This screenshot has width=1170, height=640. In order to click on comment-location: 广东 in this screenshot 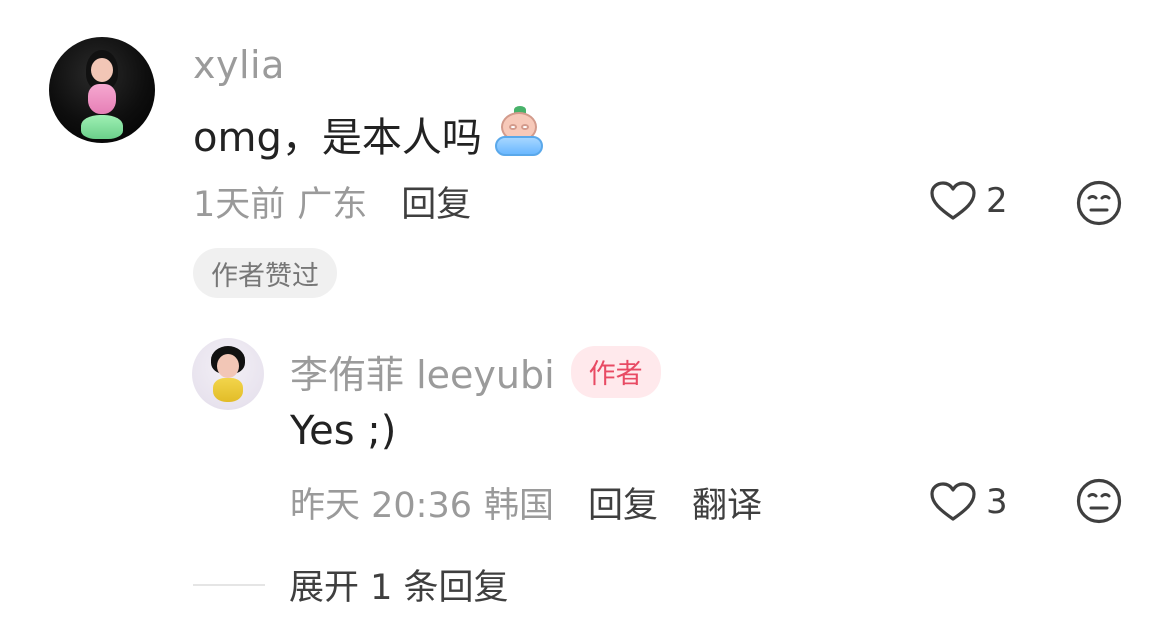, I will do `click(332, 205)`.